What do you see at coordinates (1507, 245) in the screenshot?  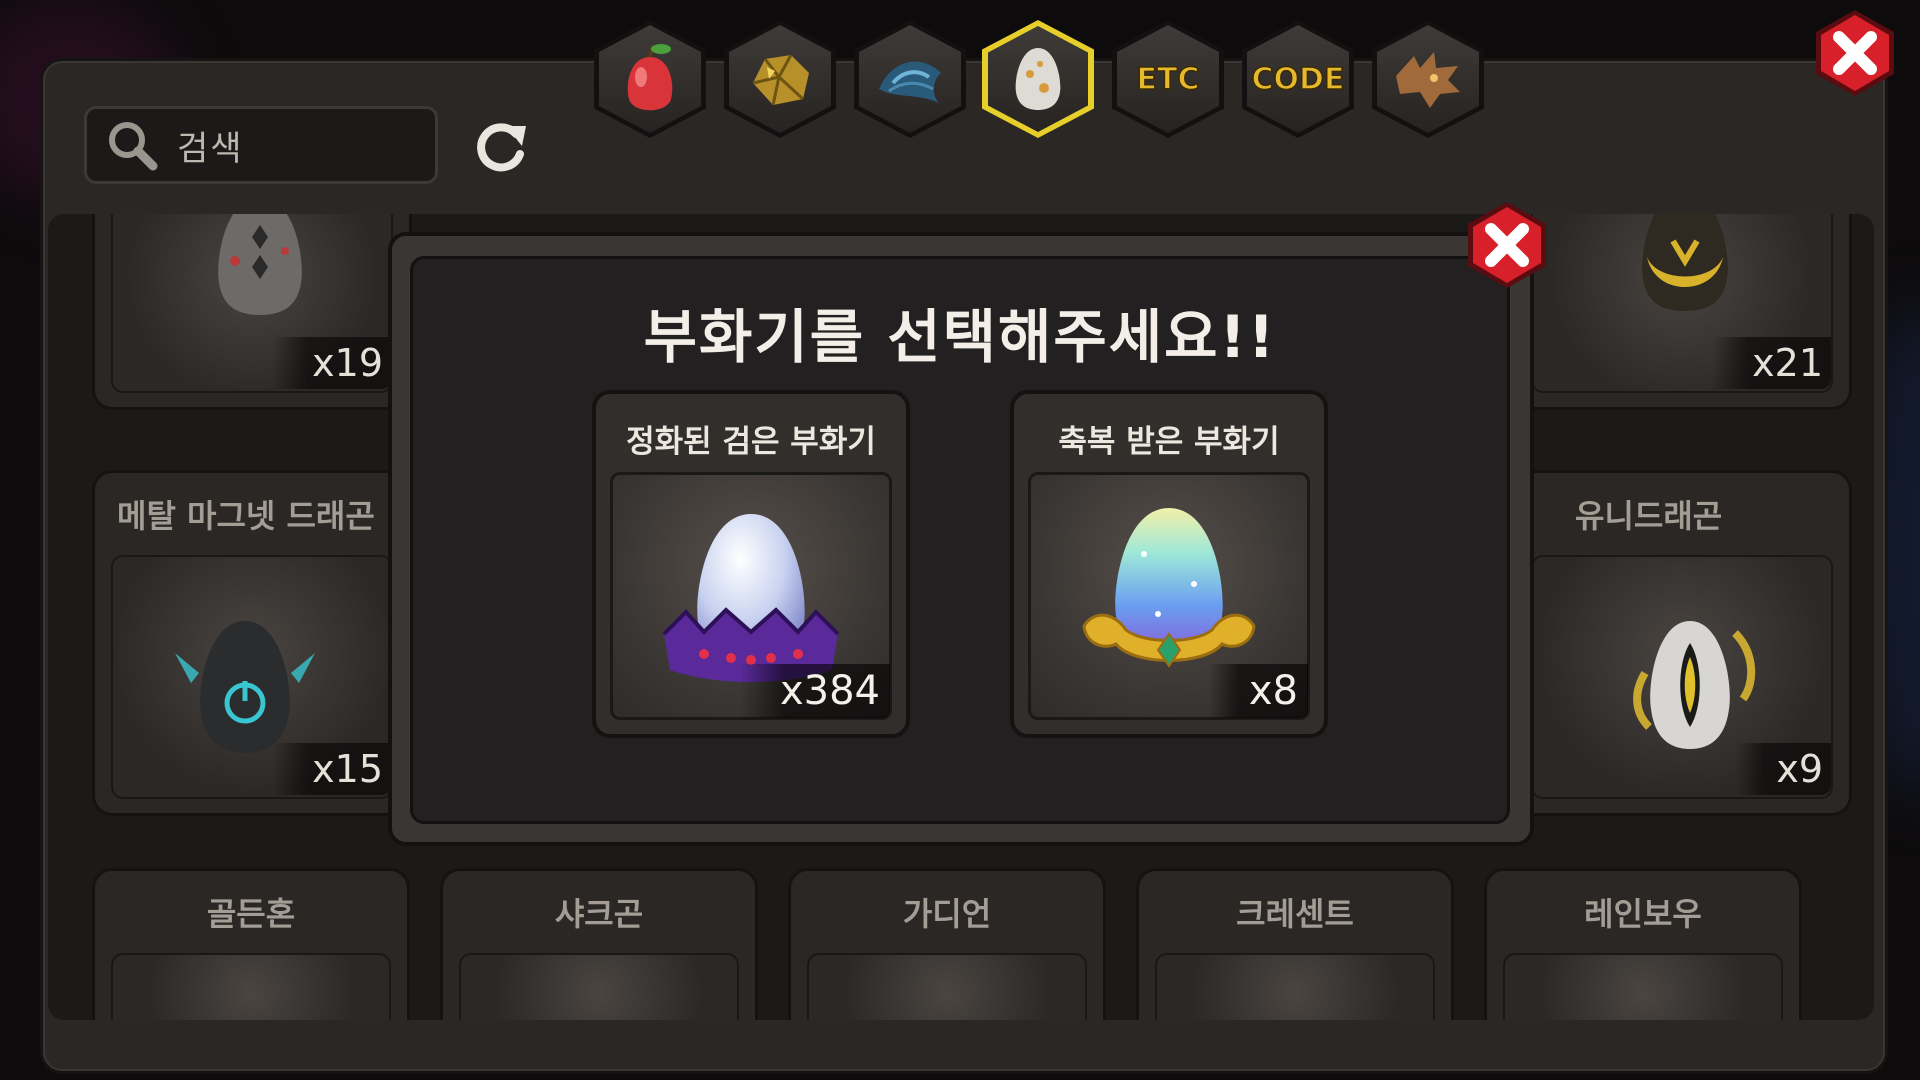 I see `dialog-close-button` at bounding box center [1507, 245].